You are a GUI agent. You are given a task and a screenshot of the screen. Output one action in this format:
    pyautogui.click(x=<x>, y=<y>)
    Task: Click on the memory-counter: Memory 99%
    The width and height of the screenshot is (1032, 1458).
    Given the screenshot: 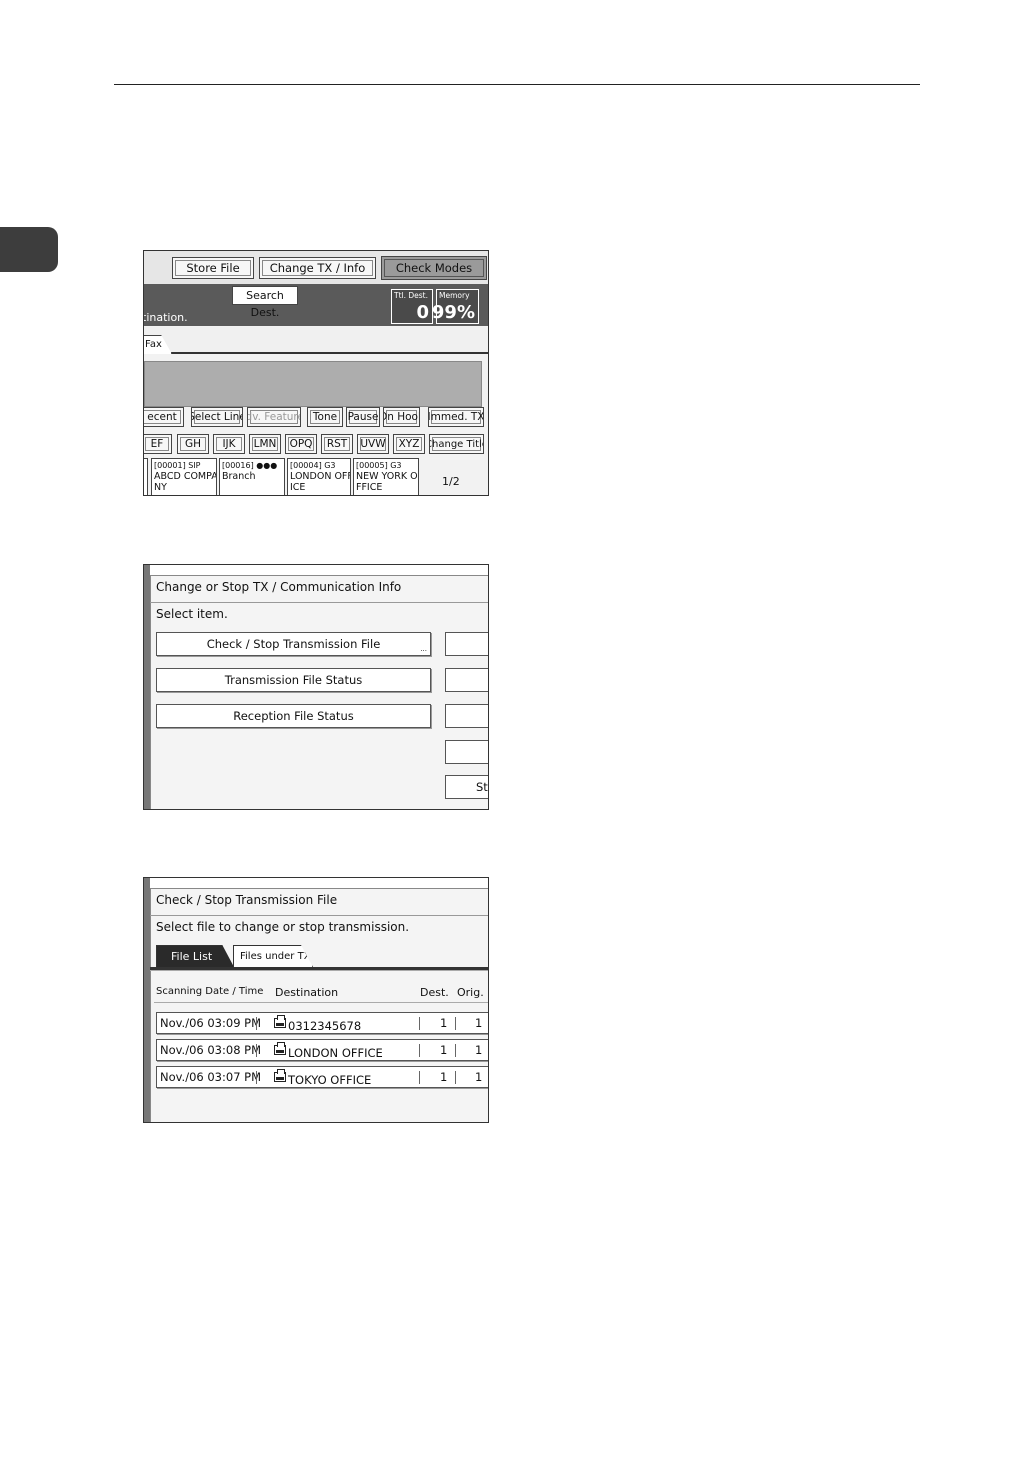 What is the action you would take?
    pyautogui.click(x=455, y=306)
    